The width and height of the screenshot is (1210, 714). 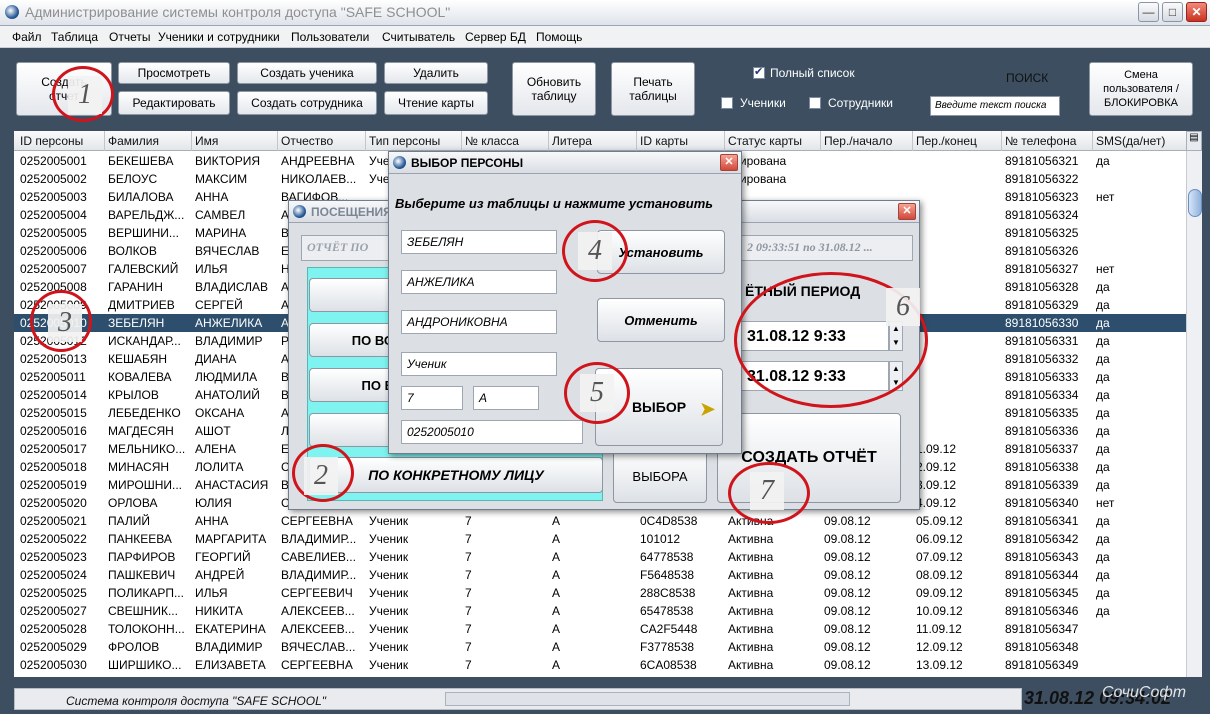 What do you see at coordinates (219, 37) in the screenshot?
I see `menu-students-employees: Ученики и сотрудники` at bounding box center [219, 37].